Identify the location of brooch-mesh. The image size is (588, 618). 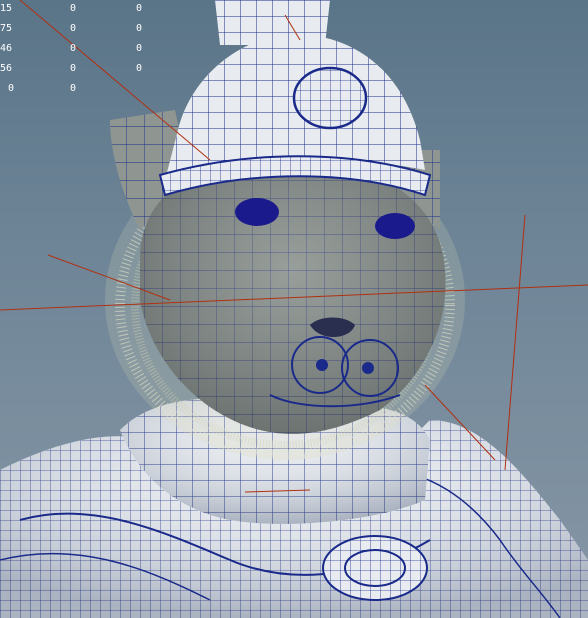
(375, 568).